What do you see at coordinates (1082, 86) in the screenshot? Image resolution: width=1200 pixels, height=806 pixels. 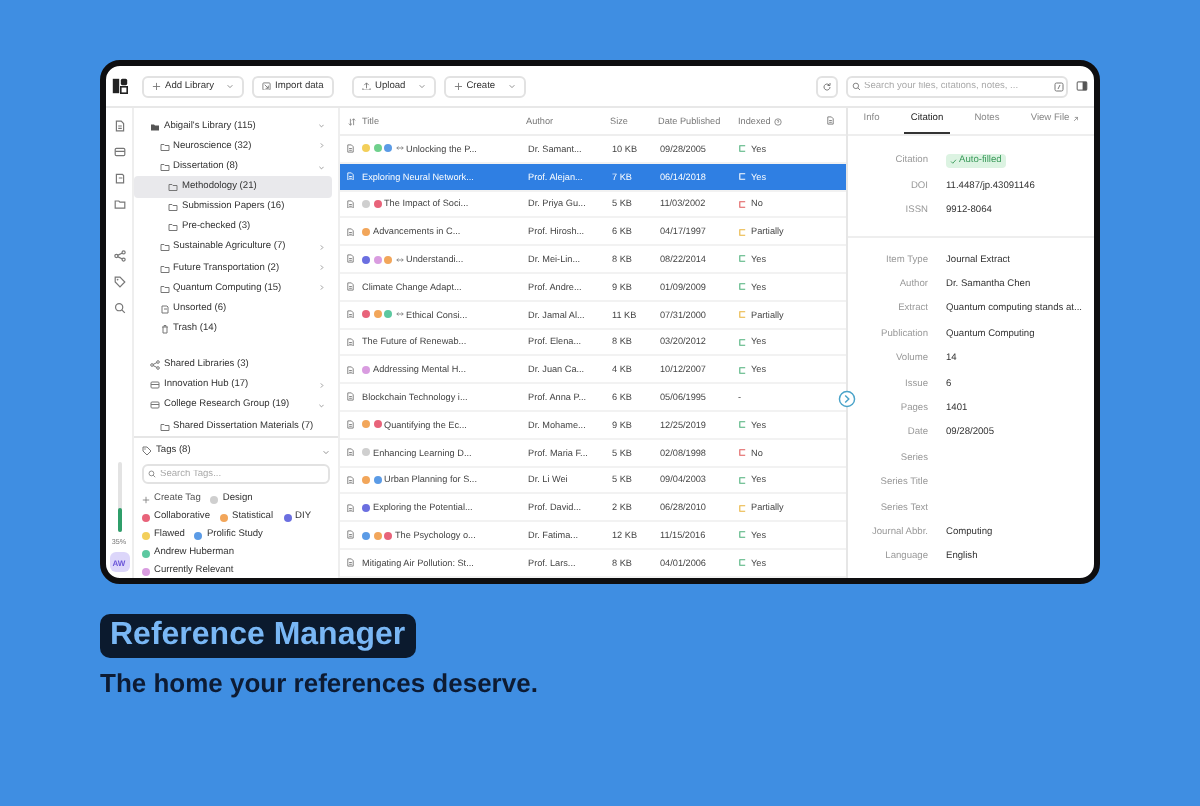 I see `panel-toggle-icon` at bounding box center [1082, 86].